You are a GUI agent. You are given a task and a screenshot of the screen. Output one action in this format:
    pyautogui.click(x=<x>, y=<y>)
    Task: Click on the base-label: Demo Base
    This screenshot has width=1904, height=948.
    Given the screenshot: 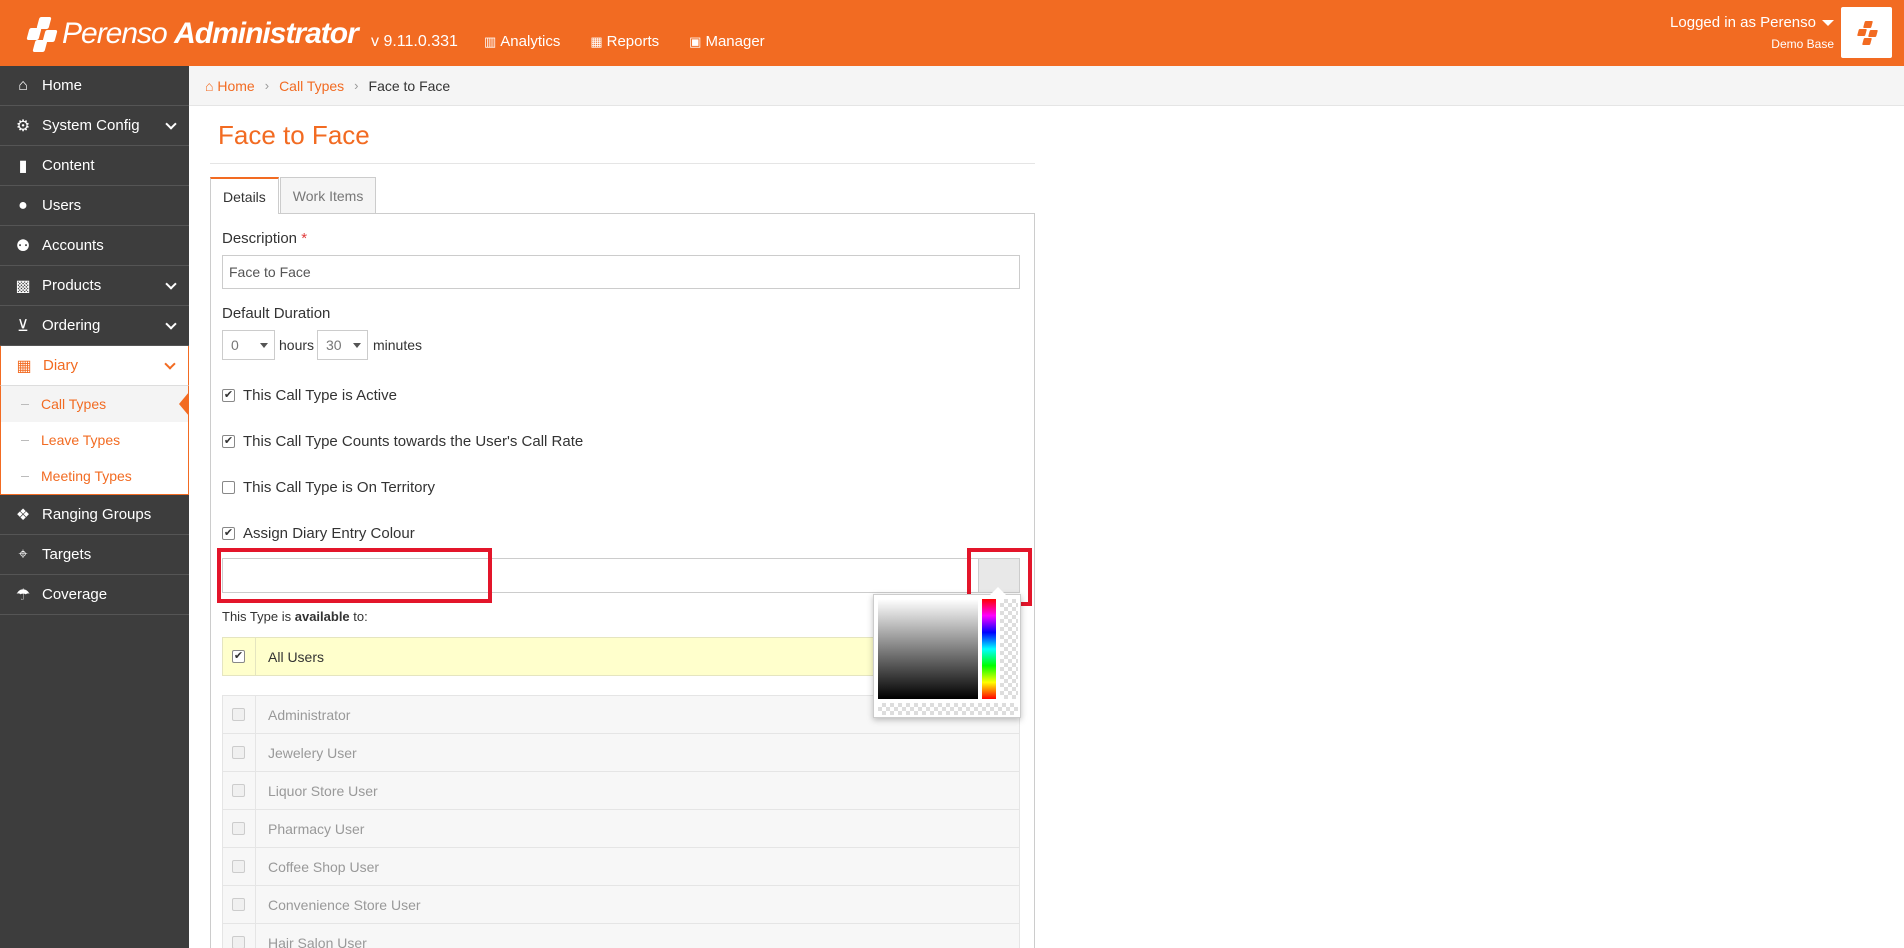 What is the action you would take?
    pyautogui.click(x=1802, y=44)
    